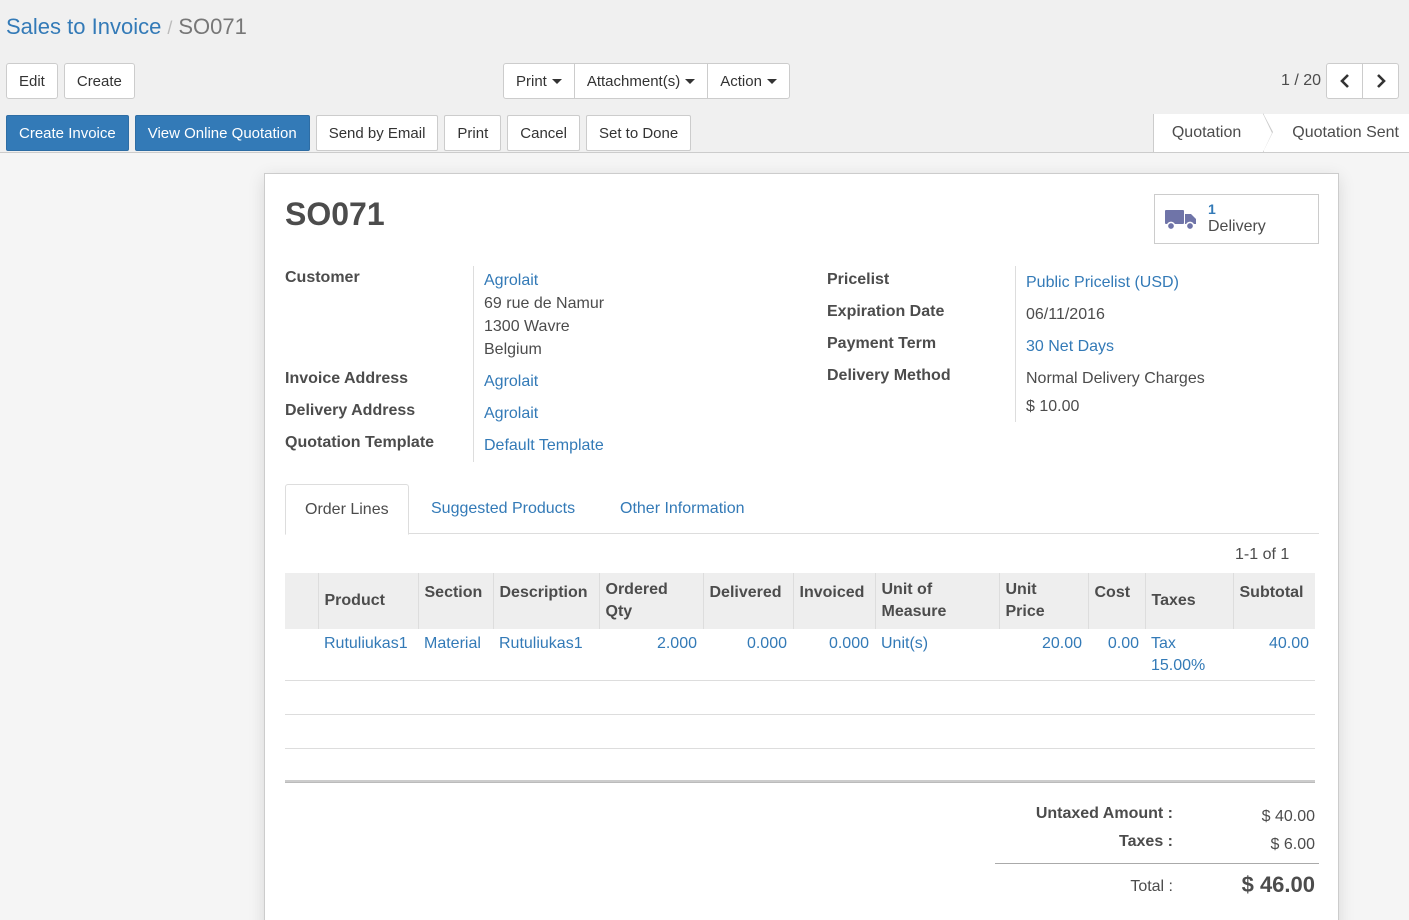 The height and width of the screenshot is (920, 1409). What do you see at coordinates (377, 133) in the screenshot?
I see `send-by-email-button: Send by Email` at bounding box center [377, 133].